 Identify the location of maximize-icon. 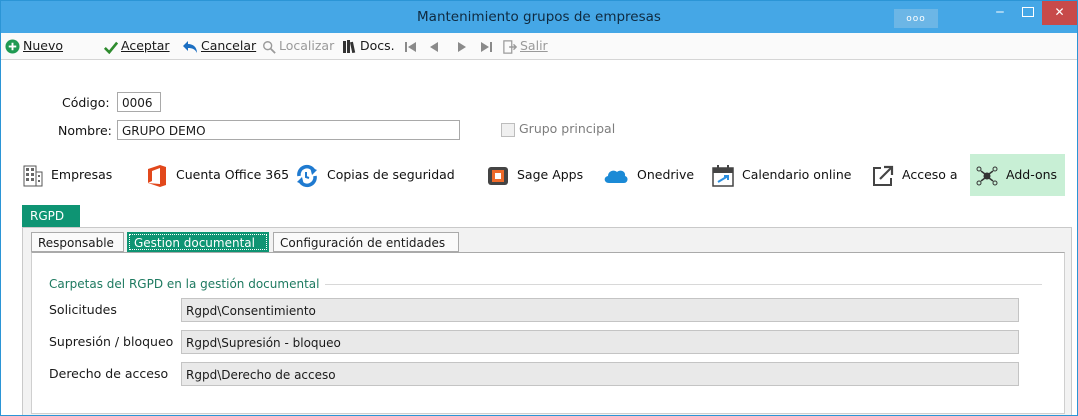
(1028, 12).